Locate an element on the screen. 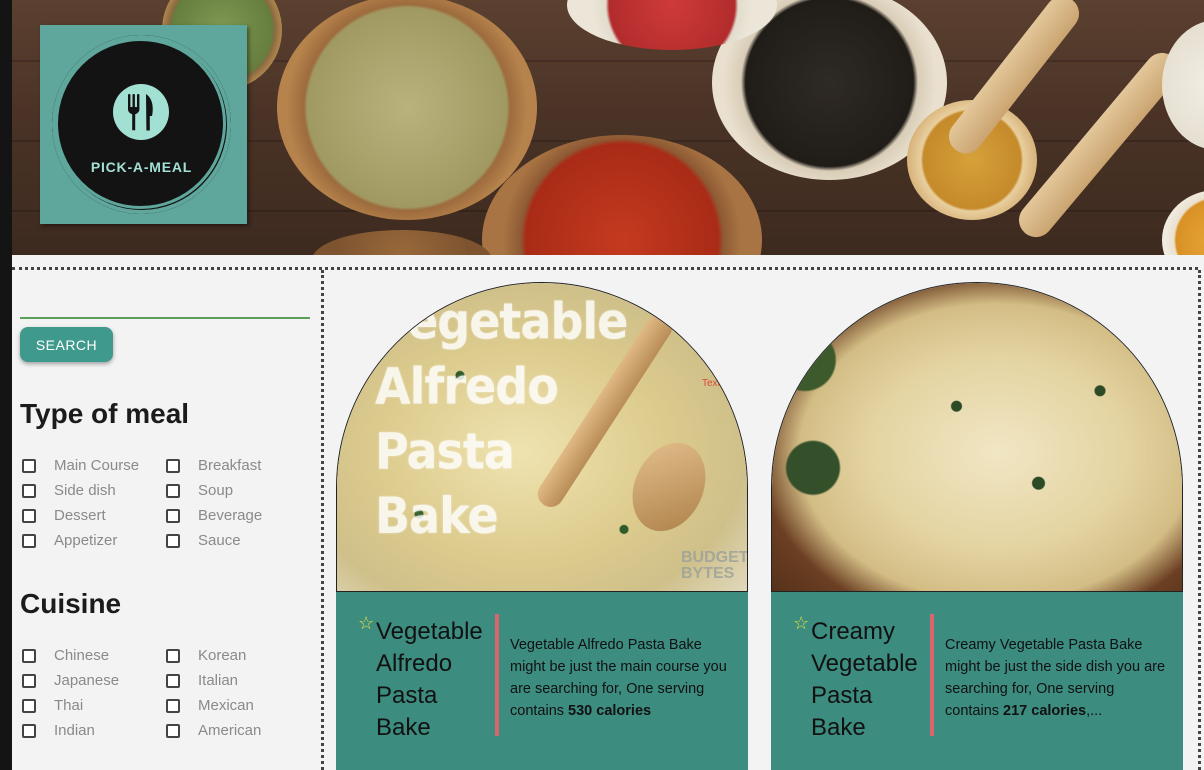 The height and width of the screenshot is (770, 1204). checkbox-label: Beverage is located at coordinates (230, 515).